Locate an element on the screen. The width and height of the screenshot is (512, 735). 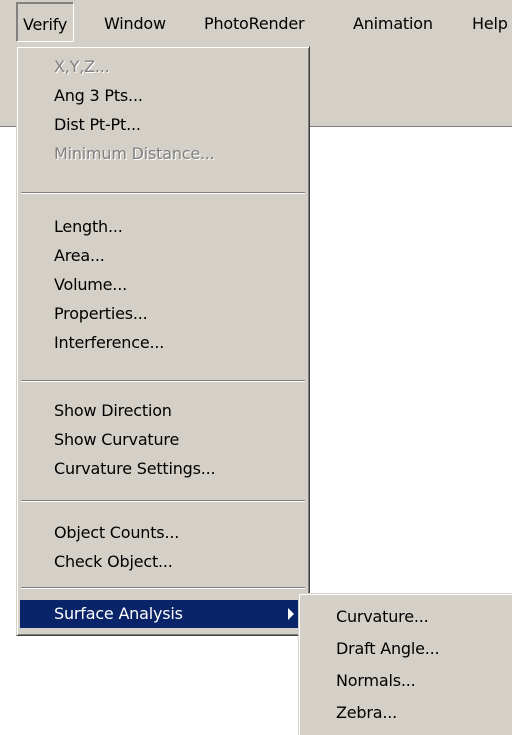
submenu-arrow-icon is located at coordinates (291, 614).